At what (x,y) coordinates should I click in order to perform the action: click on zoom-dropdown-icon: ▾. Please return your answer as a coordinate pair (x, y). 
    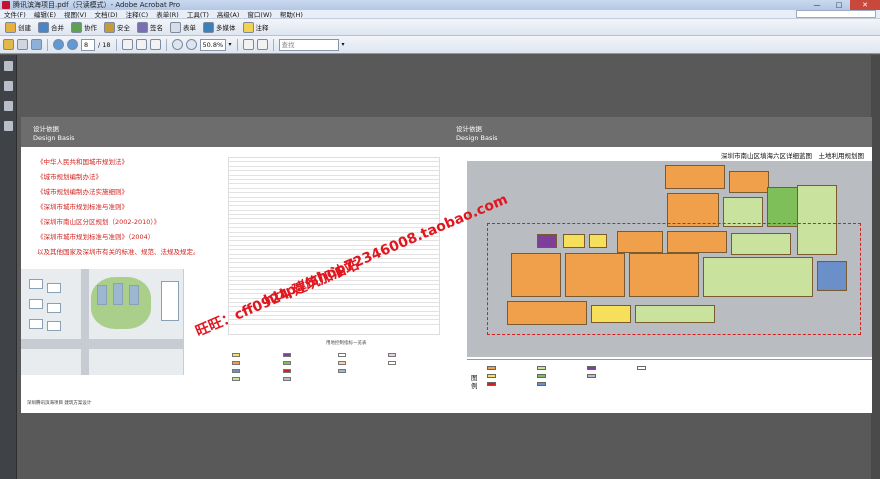
    Looking at the image, I should click on (230, 44).